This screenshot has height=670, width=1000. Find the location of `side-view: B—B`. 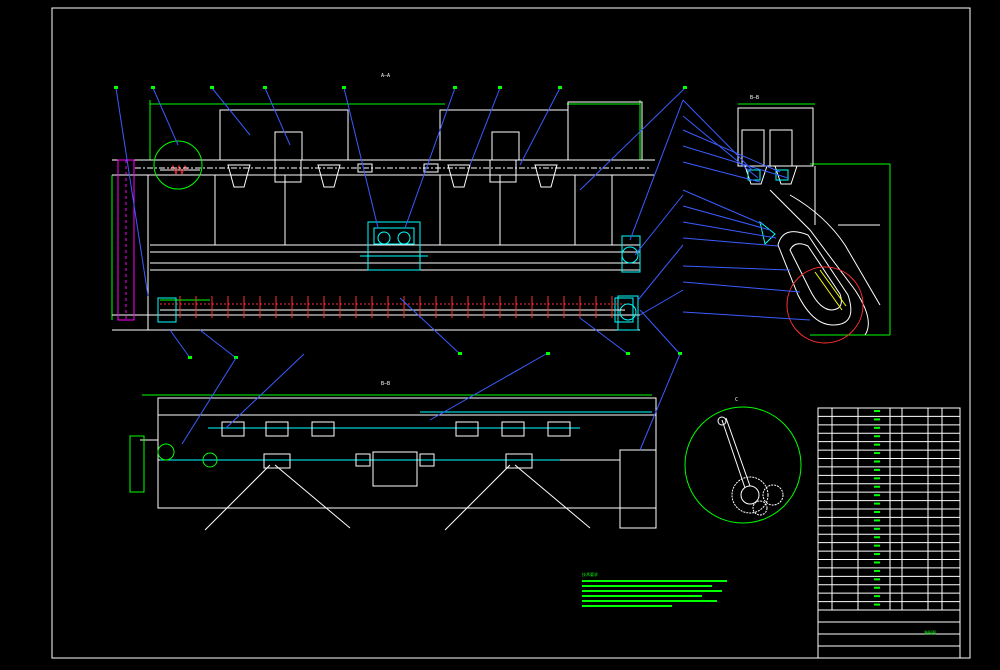

side-view: B—B is located at coordinates (786, 219).